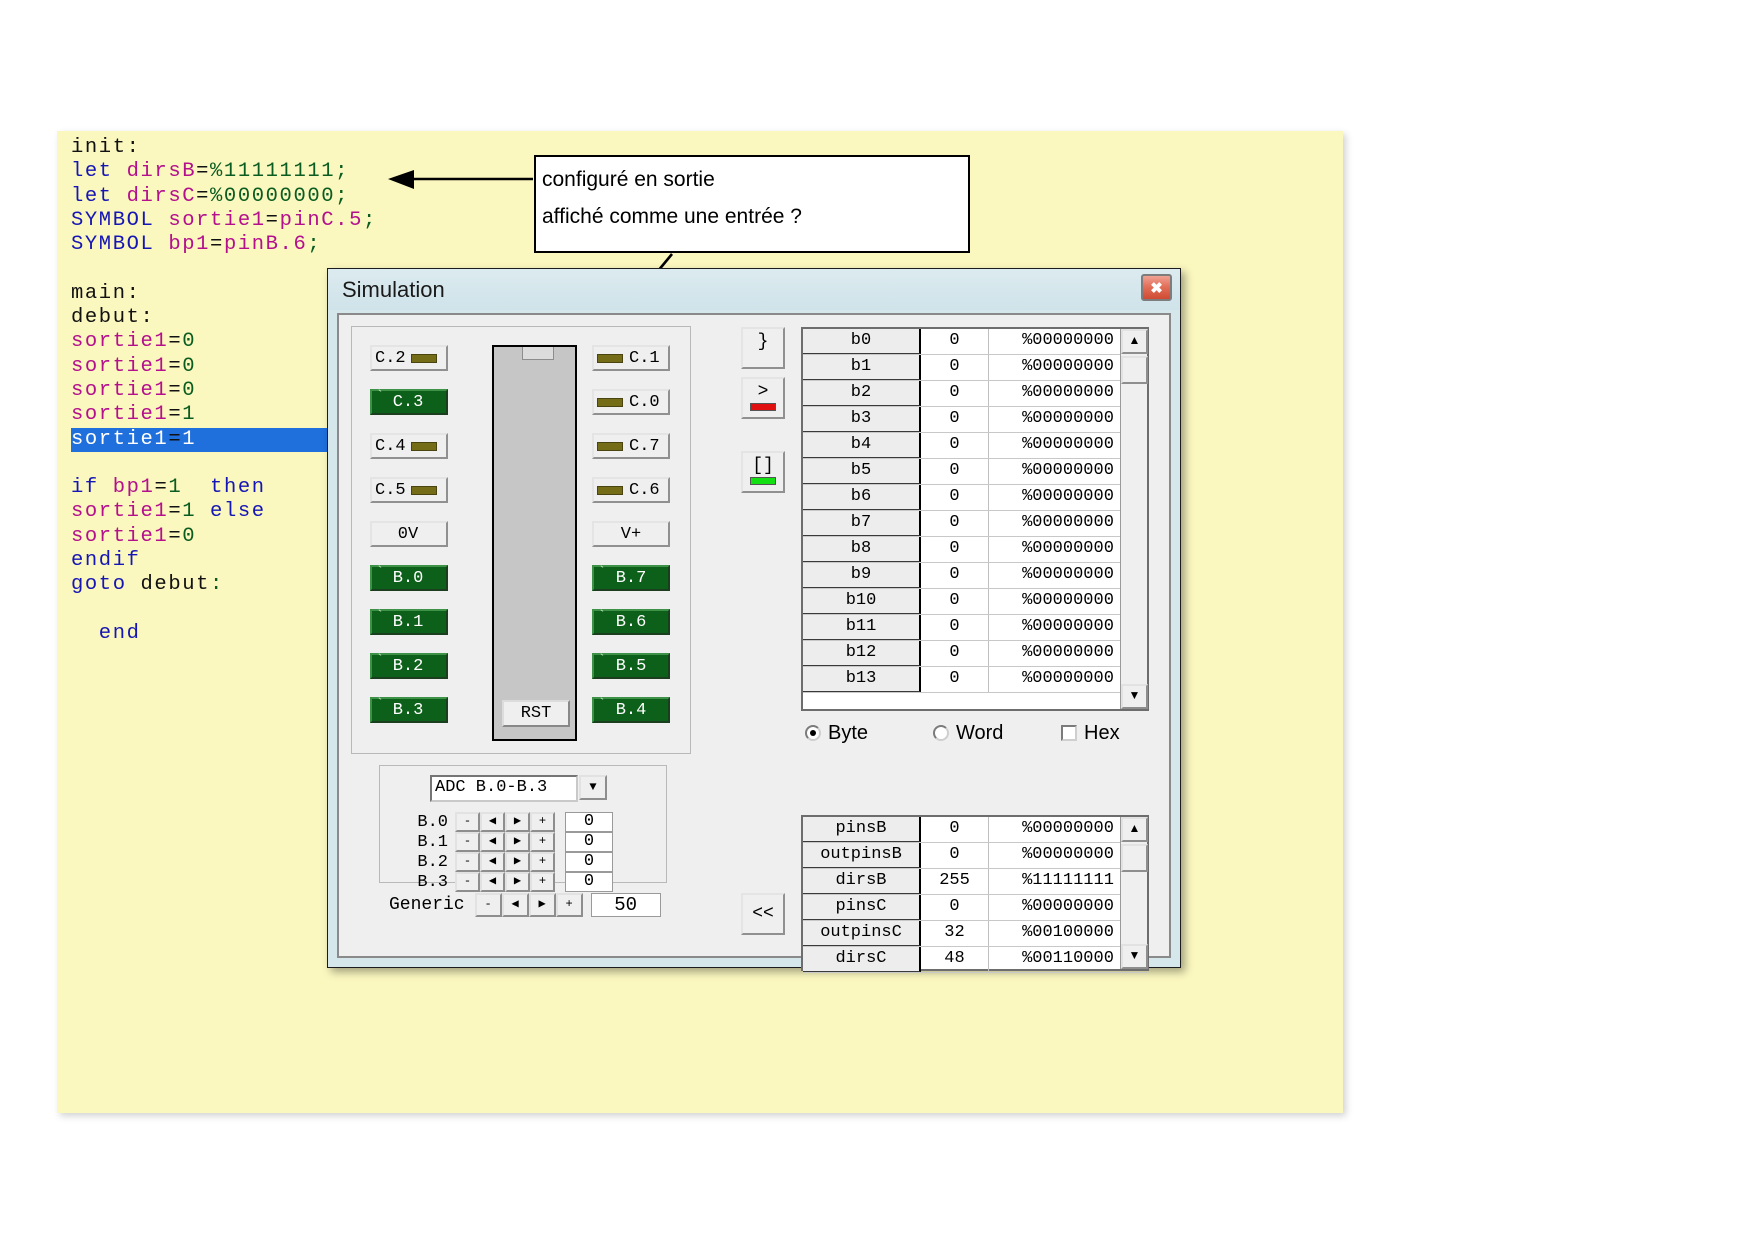 This screenshot has height=1240, width=1754. What do you see at coordinates (518, 788) in the screenshot?
I see `adc-select: ADC B.0-B.3 ▼` at bounding box center [518, 788].